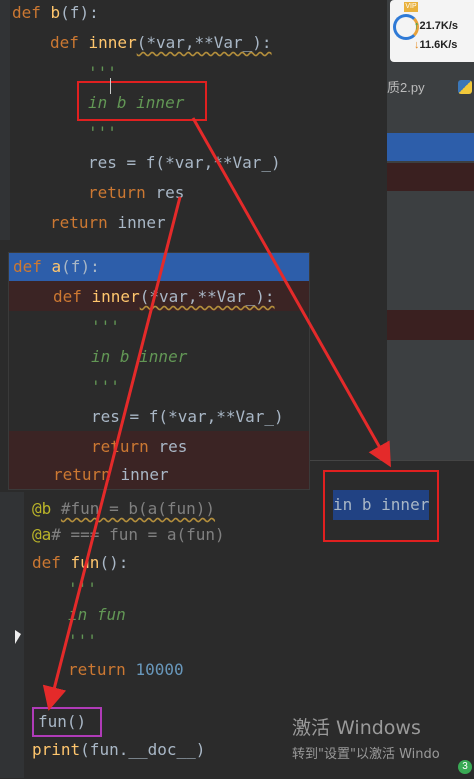  Describe the element at coordinates (356, 728) in the screenshot. I see `watermark-title: 激活 Windows` at that location.